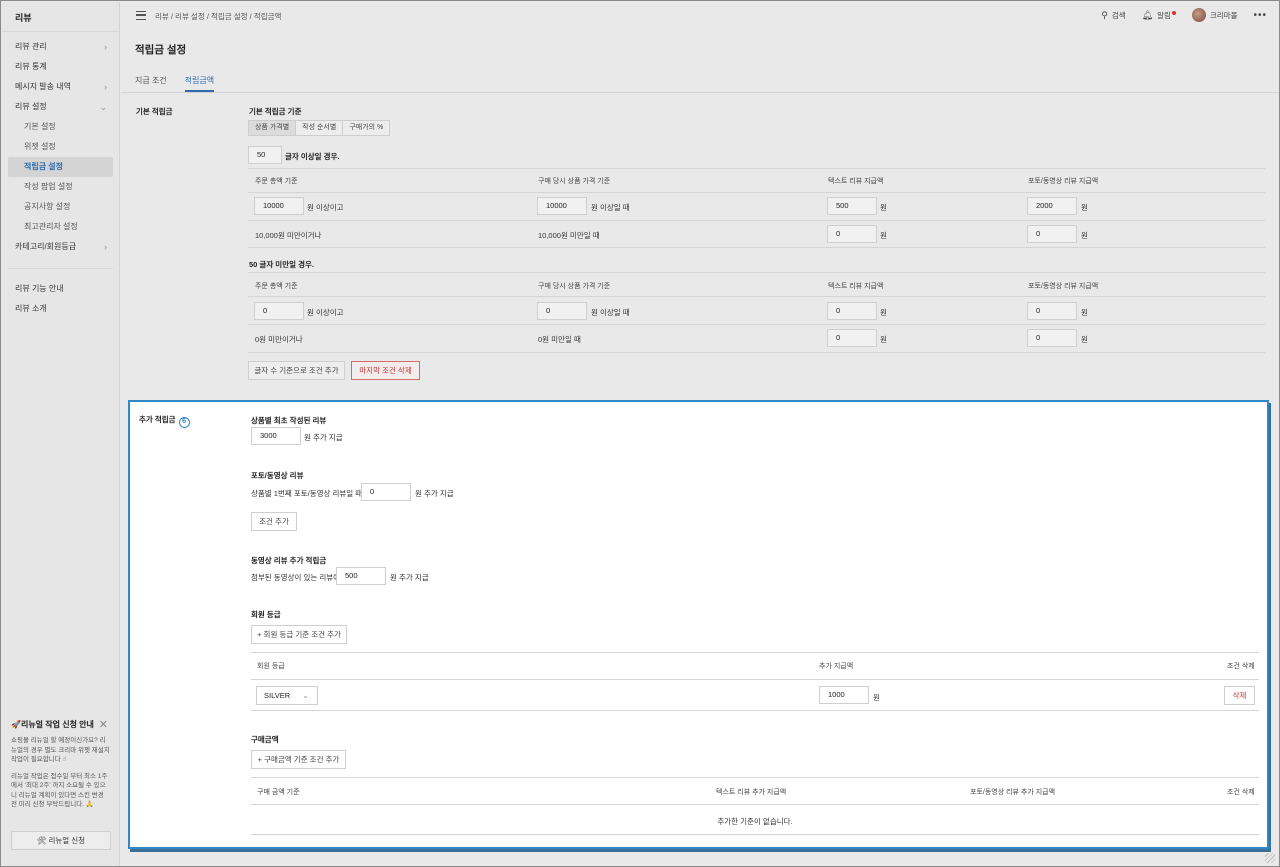 This screenshot has height=867, width=1280. Describe the element at coordinates (60, 247) in the screenshot. I see `sidebar-item-category-grade: 카테고리/회원등급 ›` at that location.